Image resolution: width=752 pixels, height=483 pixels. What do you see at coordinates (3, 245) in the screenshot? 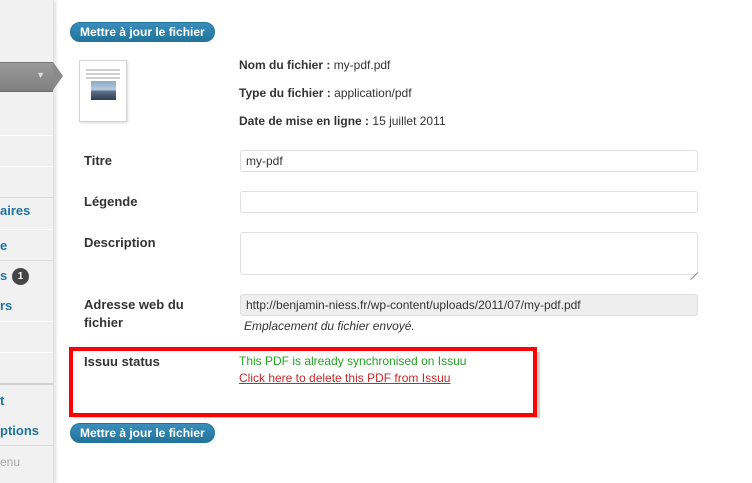
I see `sidebar-item-appearance: e` at bounding box center [3, 245].